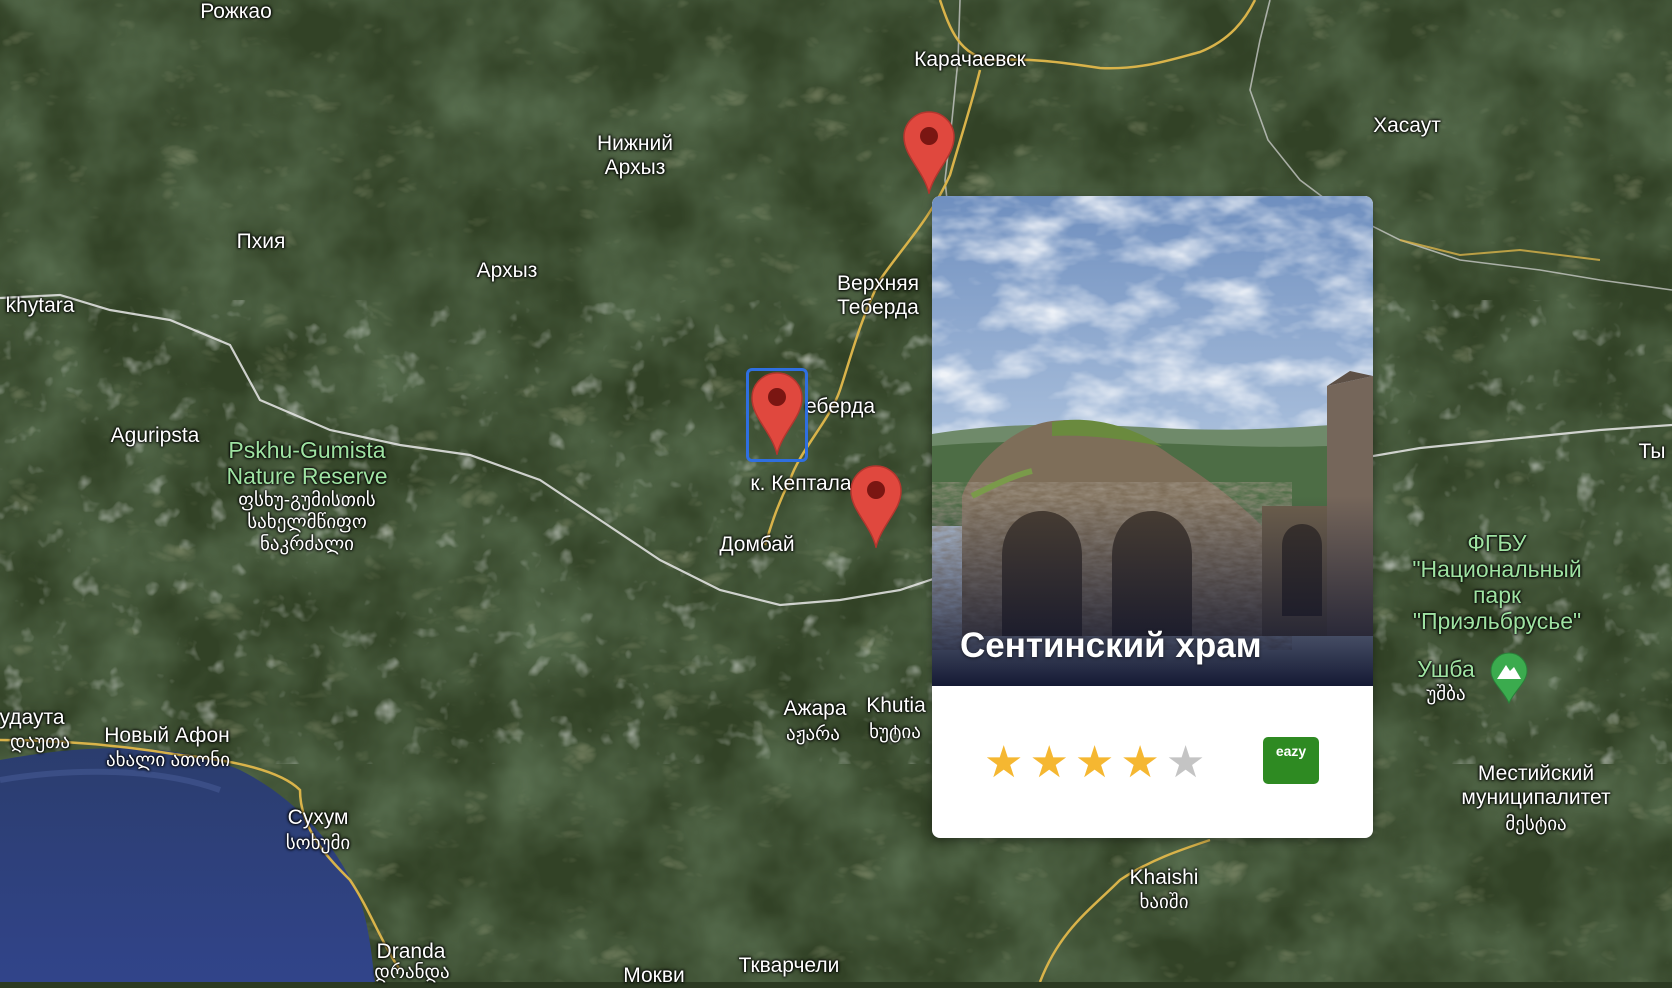 The width and height of the screenshot is (1672, 988). I want to click on place-label-line: Pskhu-Gumista, so click(307, 450).